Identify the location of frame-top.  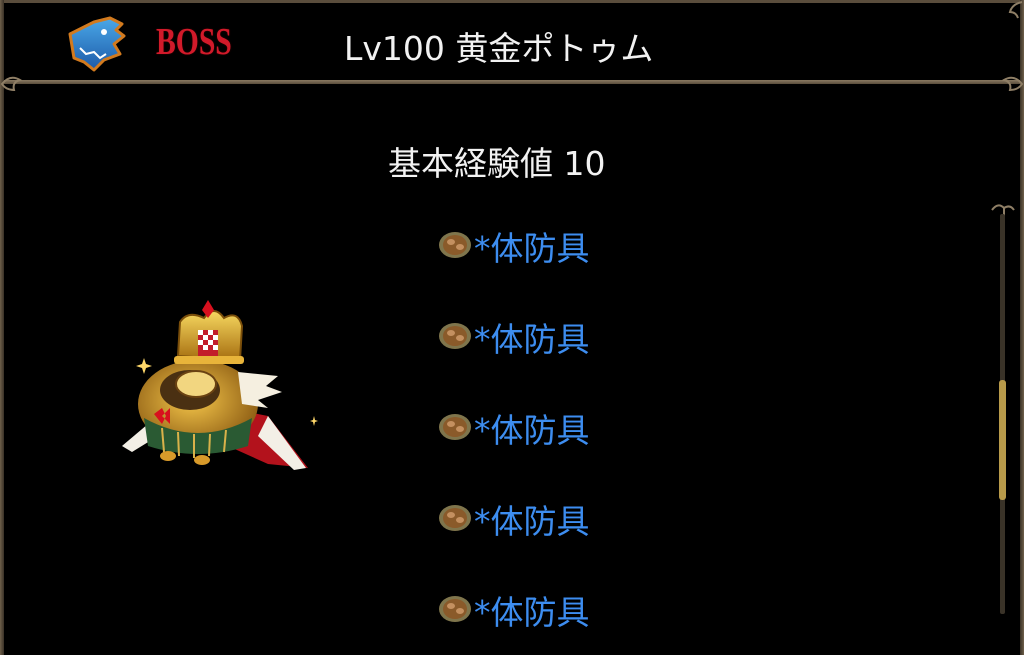
(512, 1).